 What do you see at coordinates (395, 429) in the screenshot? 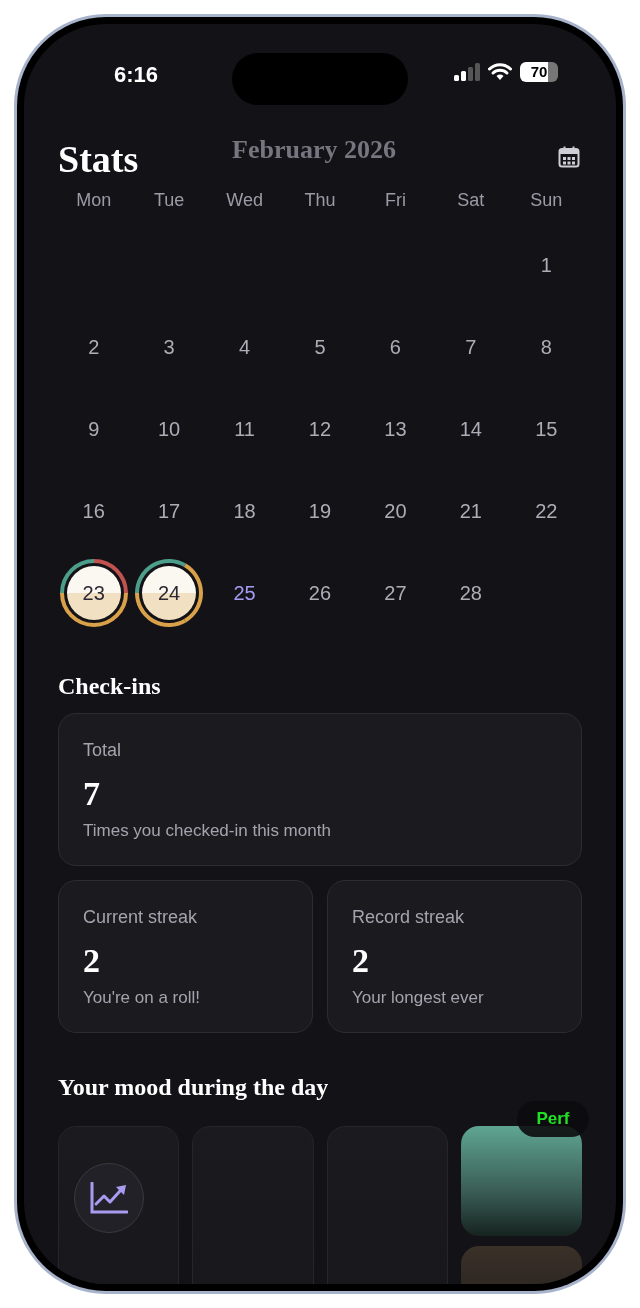
I see `day-number: 13` at bounding box center [395, 429].